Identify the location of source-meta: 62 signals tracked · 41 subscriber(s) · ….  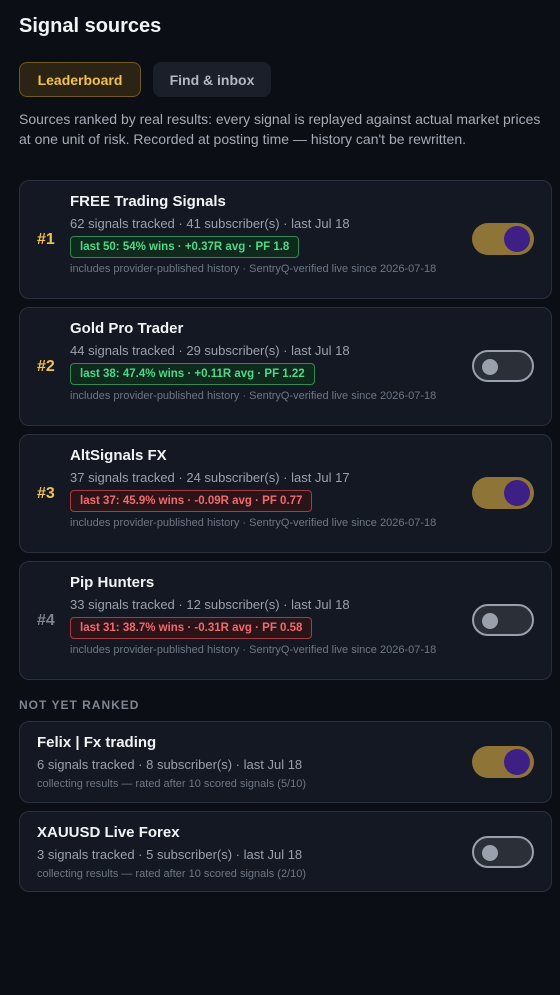
(210, 223).